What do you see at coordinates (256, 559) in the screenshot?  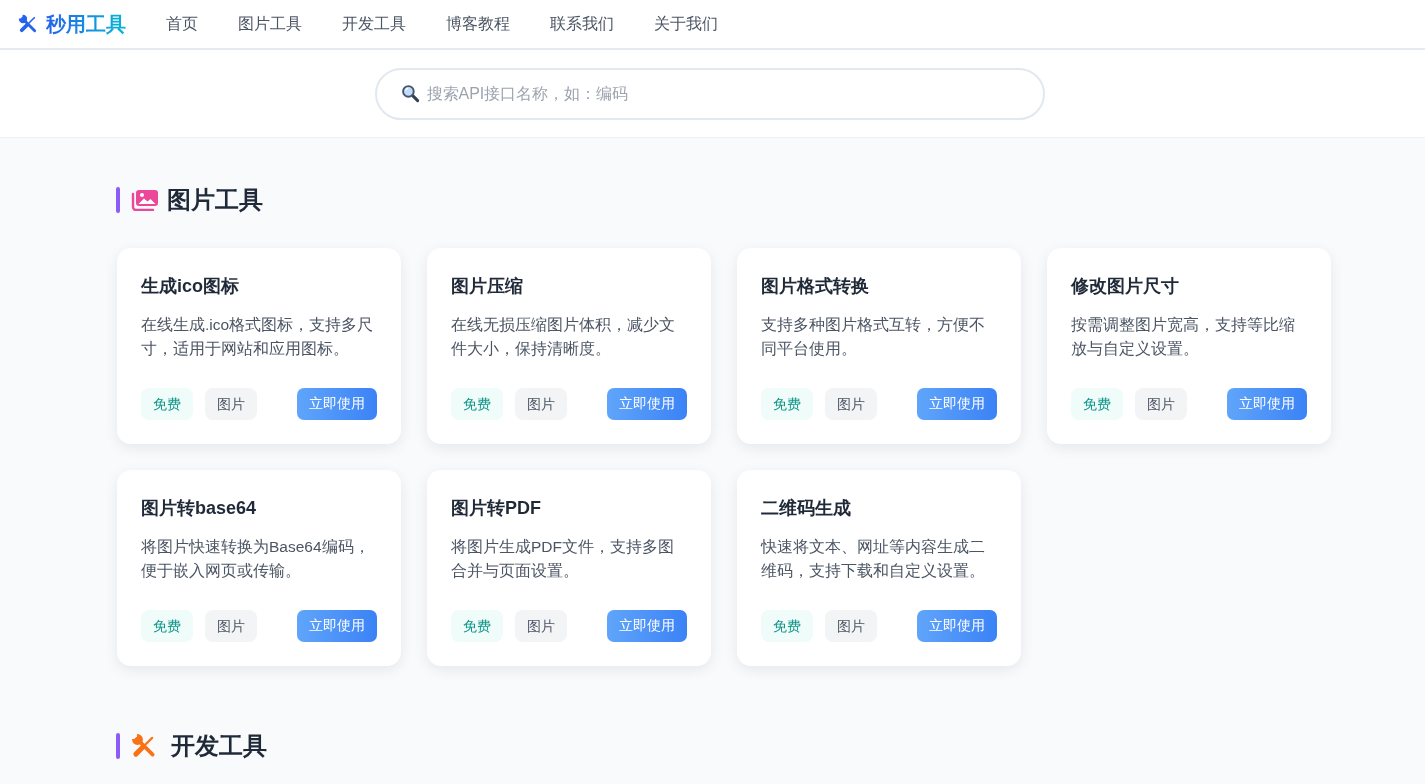 I see `tool-description: 将图片快速转换为Base64编码，便于嵌入网页或传输。` at bounding box center [256, 559].